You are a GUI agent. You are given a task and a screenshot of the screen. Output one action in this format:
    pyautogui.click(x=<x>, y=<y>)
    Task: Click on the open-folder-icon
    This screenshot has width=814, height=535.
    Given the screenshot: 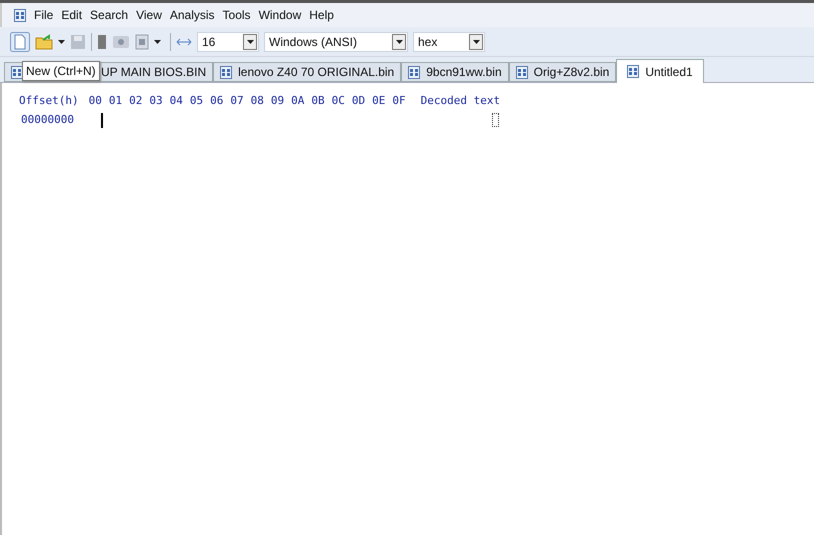 What is the action you would take?
    pyautogui.click(x=44, y=42)
    